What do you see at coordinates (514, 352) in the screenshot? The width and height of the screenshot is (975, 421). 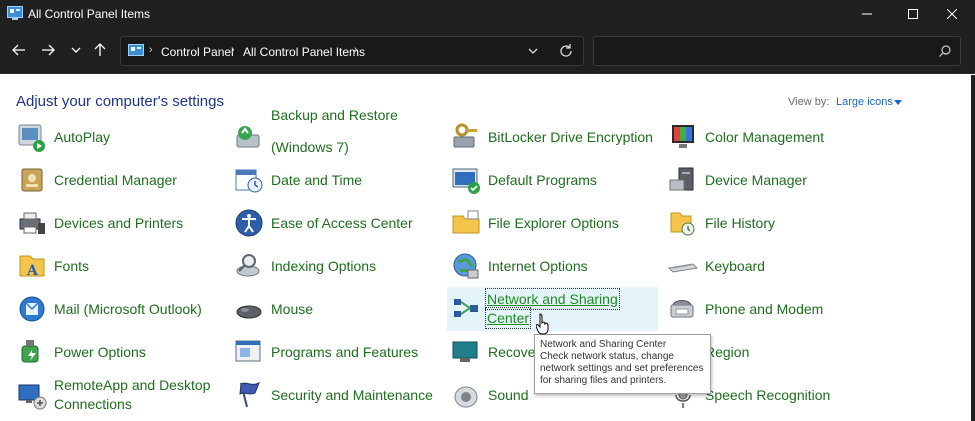 I see `item-label: Recover` at bounding box center [514, 352].